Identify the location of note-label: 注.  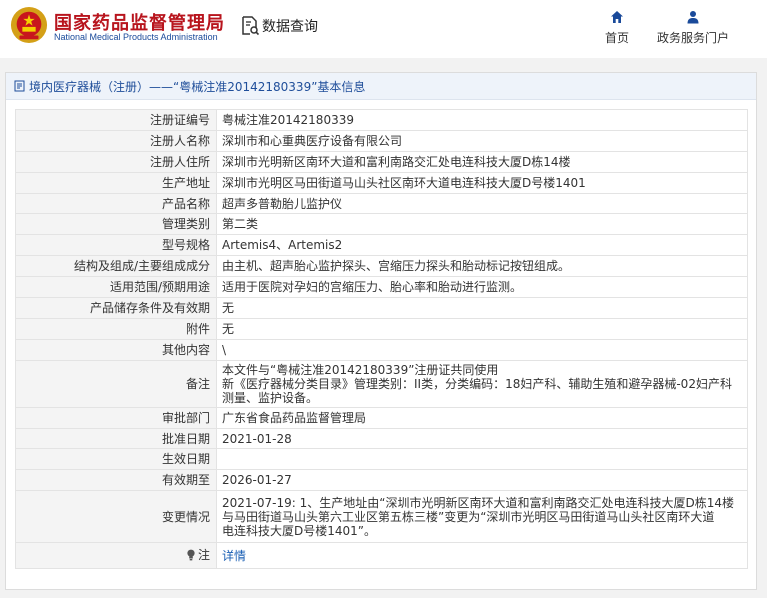
(198, 555).